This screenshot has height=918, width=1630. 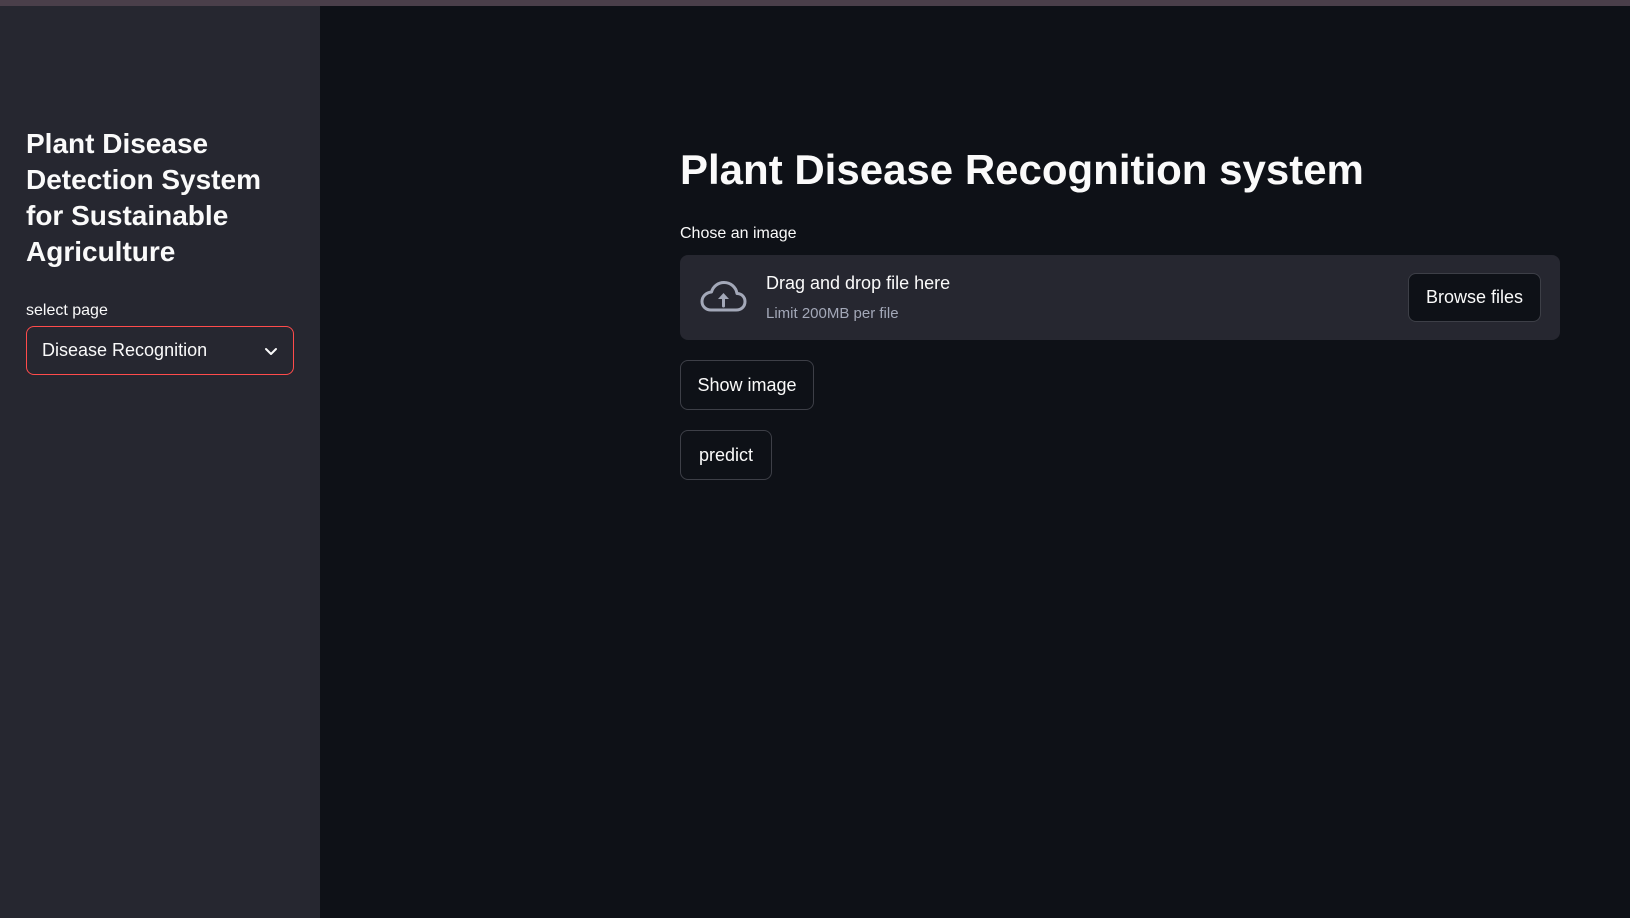 What do you see at coordinates (1022, 169) in the screenshot?
I see `page-title: Plant Disease Recognition system` at bounding box center [1022, 169].